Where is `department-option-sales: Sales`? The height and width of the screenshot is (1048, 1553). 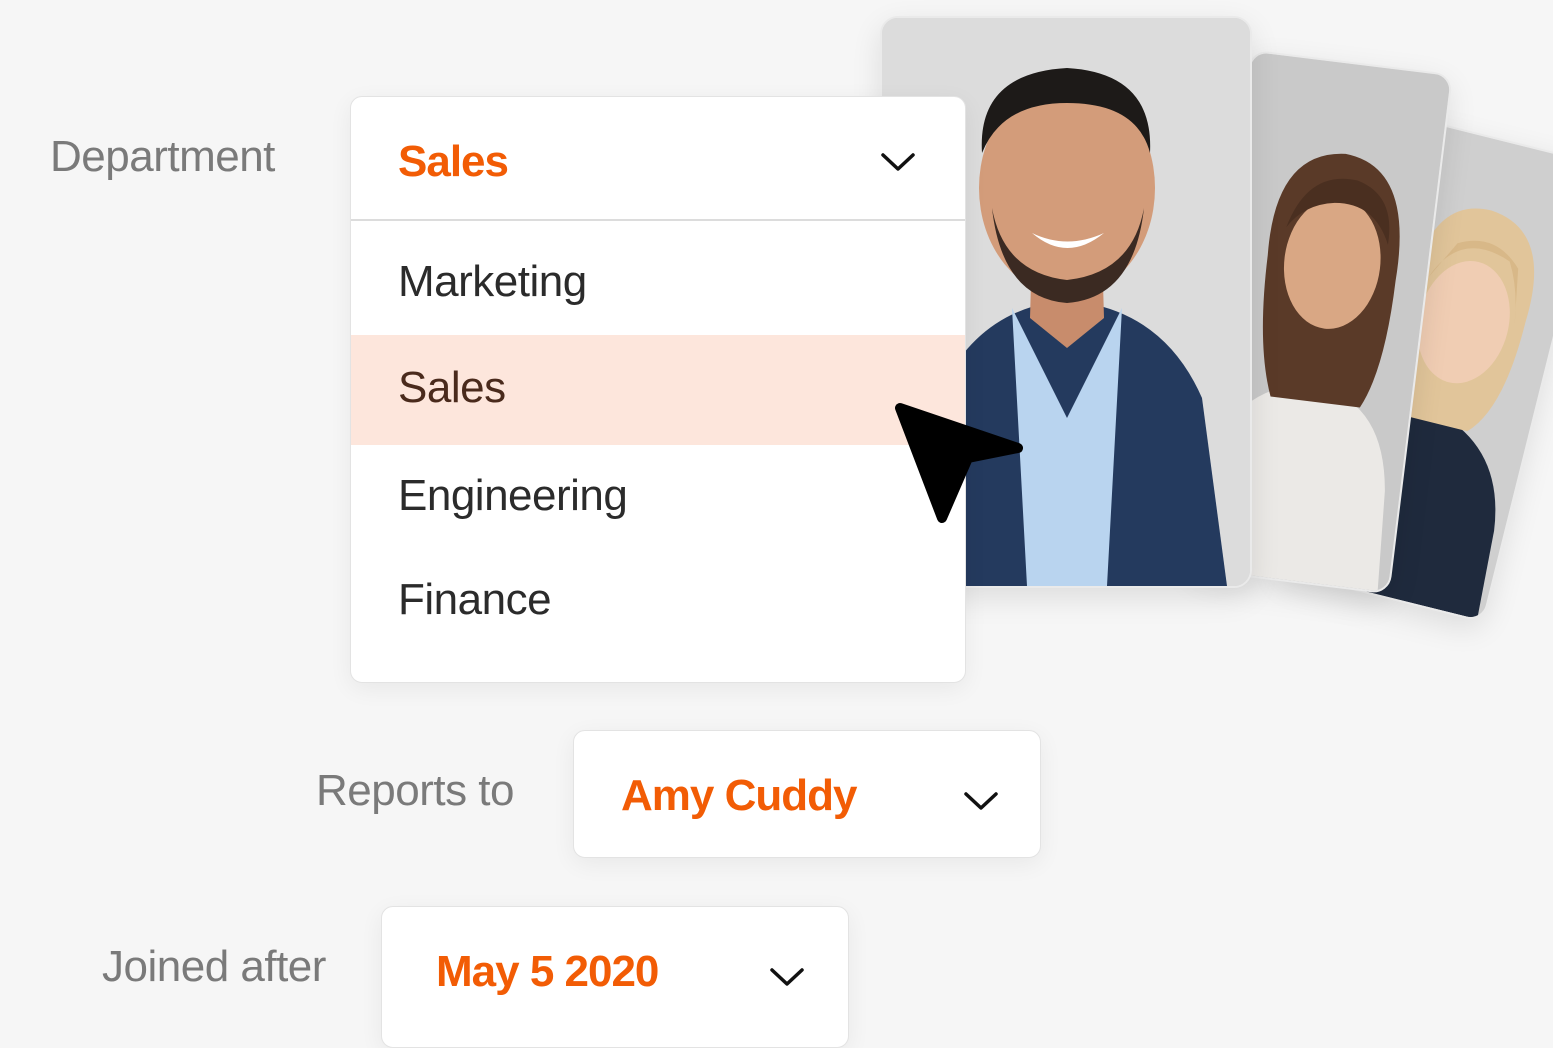
department-option-sales: Sales is located at coordinates (658, 390).